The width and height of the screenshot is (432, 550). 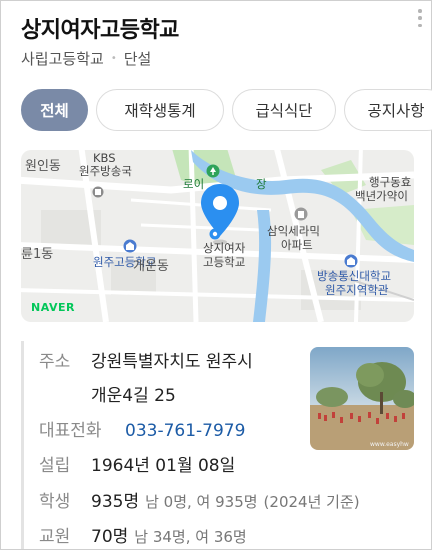 What do you see at coordinates (105, 171) in the screenshot?
I see `map-label-kbs-station: 원주방송국` at bounding box center [105, 171].